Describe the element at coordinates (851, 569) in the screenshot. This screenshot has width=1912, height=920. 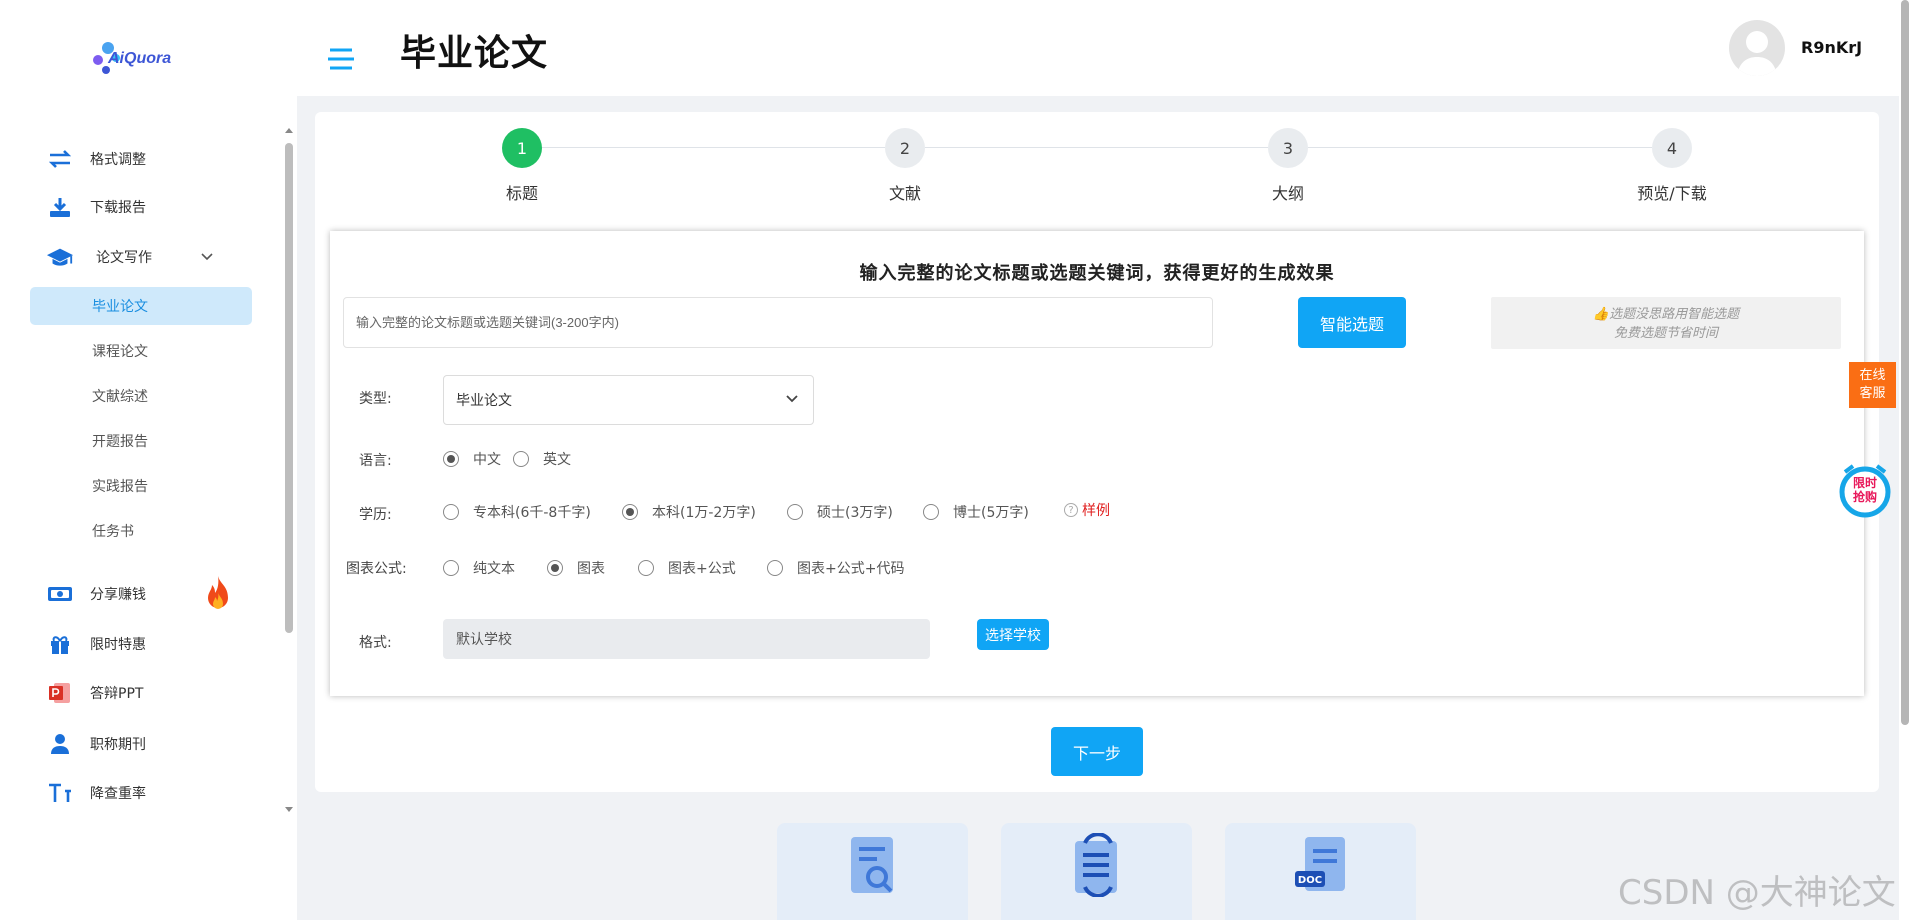
I see `radio-label: 图表+公式+代码` at that location.